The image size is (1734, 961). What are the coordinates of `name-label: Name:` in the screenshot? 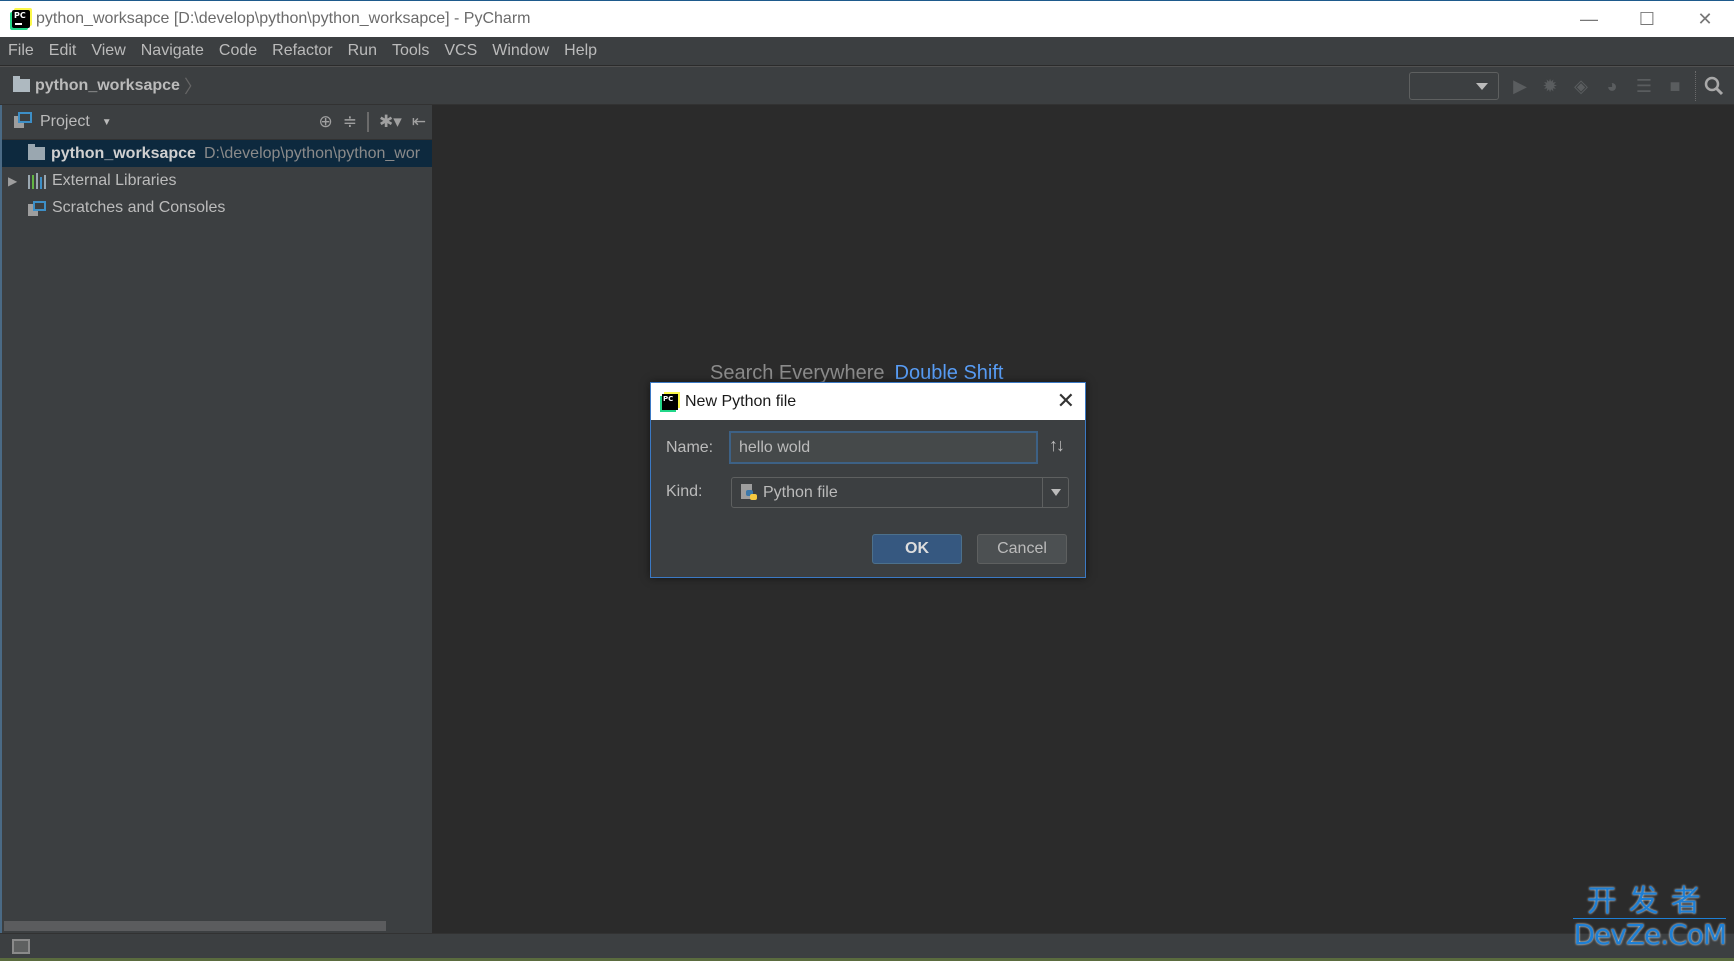 It's located at (690, 447).